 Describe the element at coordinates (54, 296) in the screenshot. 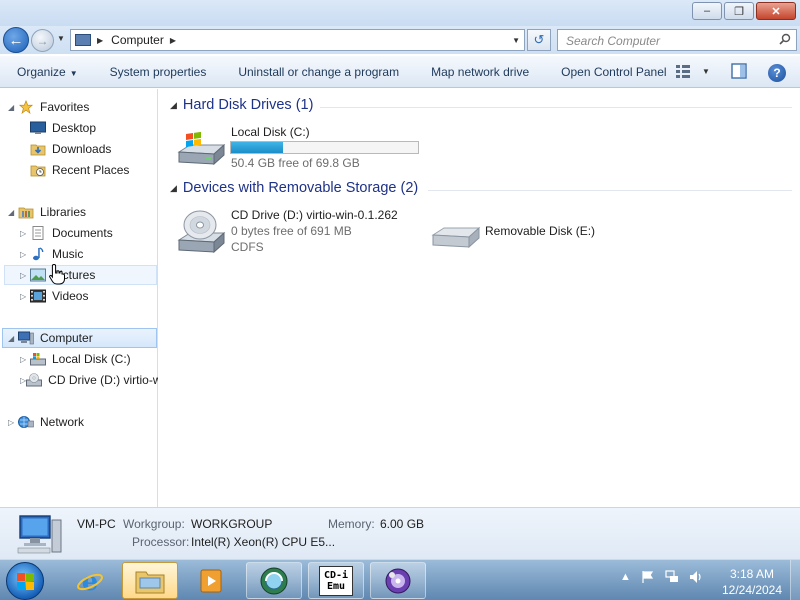

I see `sidebar-item-videos: ▷ Videos` at that location.